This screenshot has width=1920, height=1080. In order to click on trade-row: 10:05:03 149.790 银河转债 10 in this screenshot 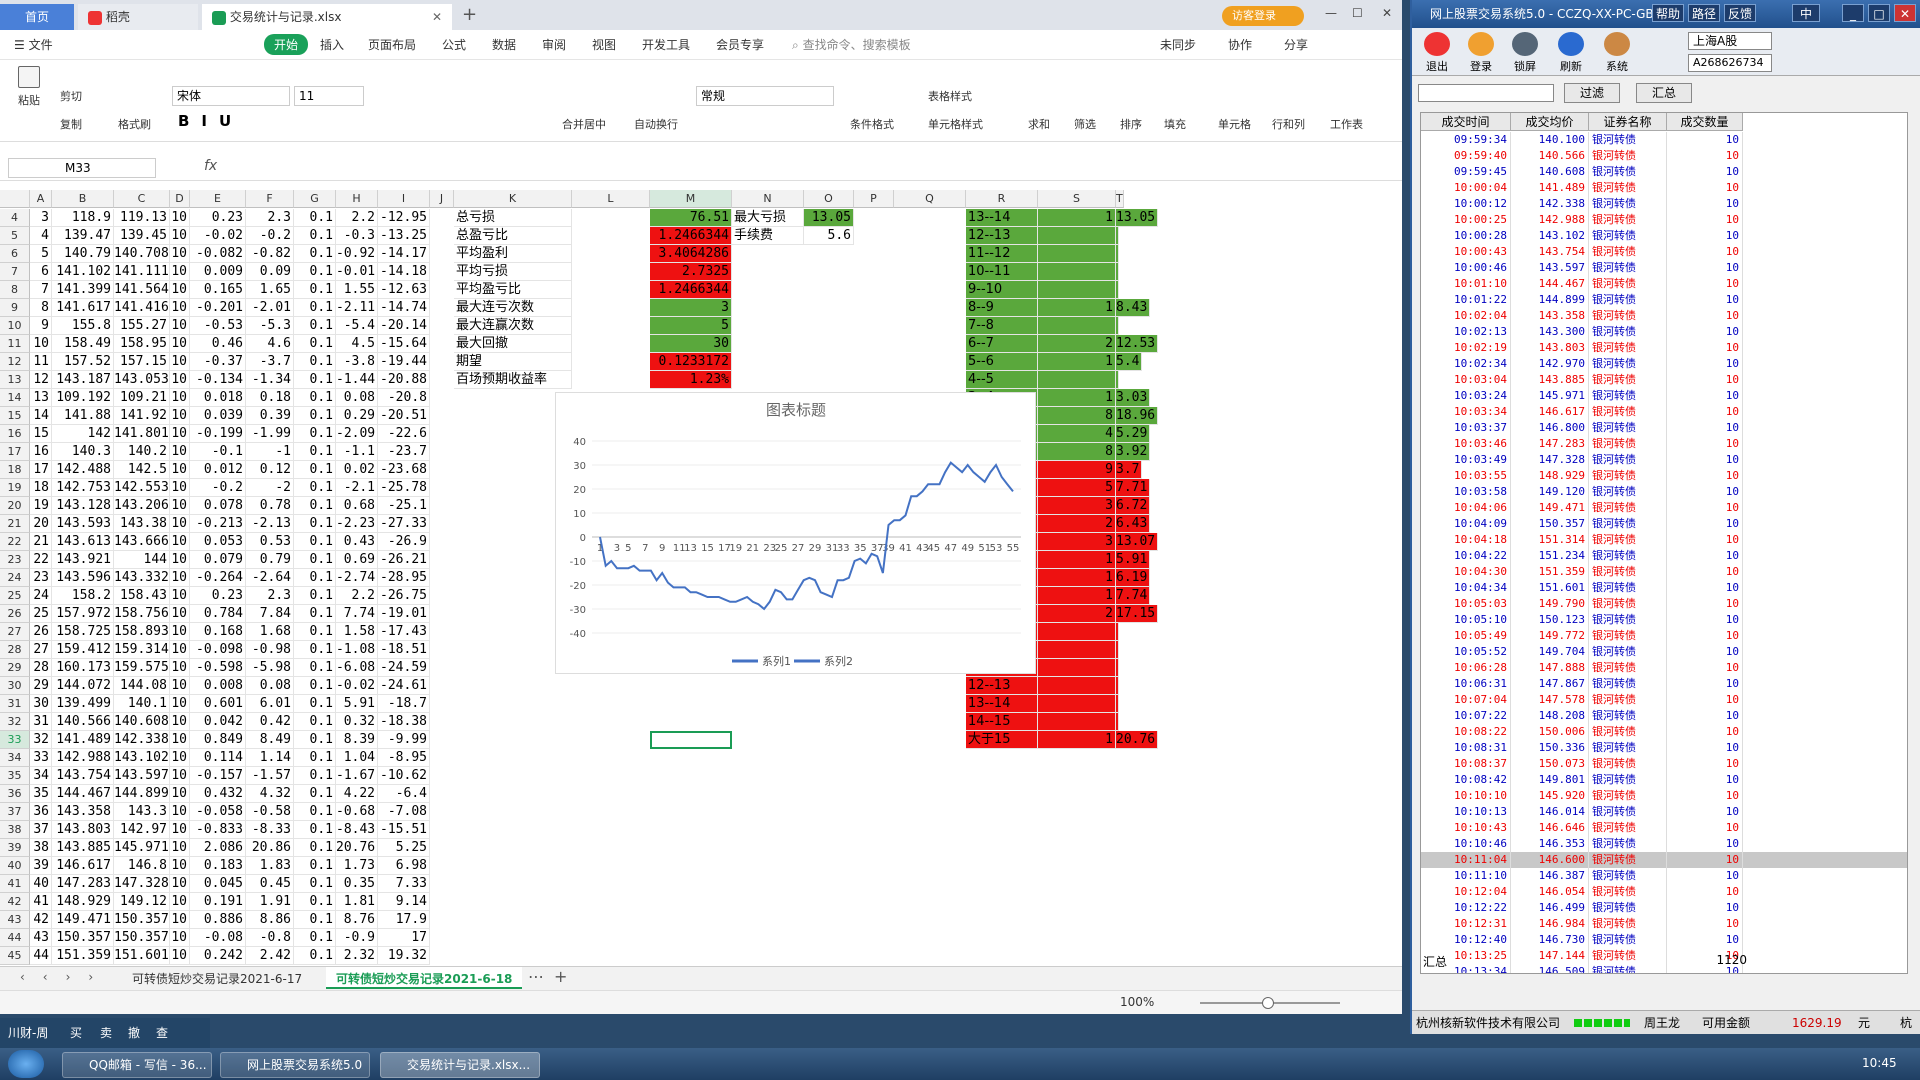, I will do `click(1664, 604)`.